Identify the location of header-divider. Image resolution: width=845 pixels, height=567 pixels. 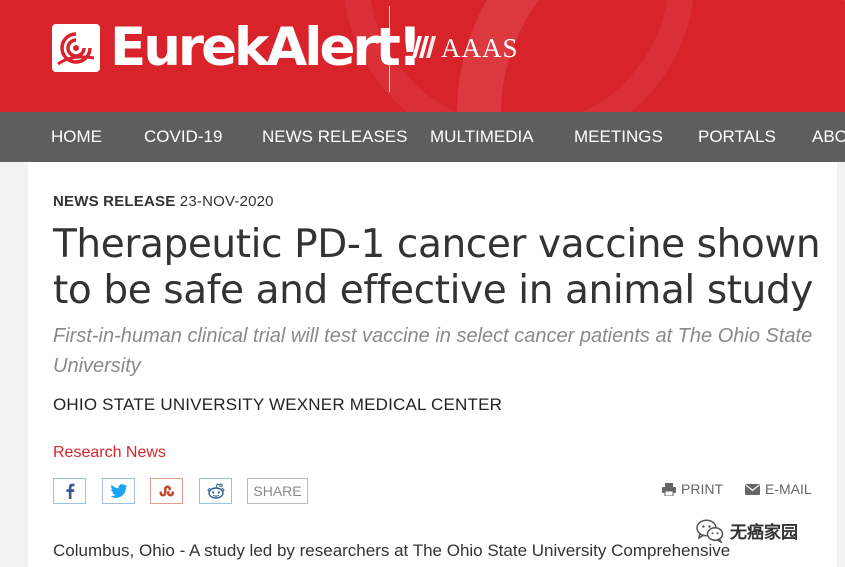
(389, 49).